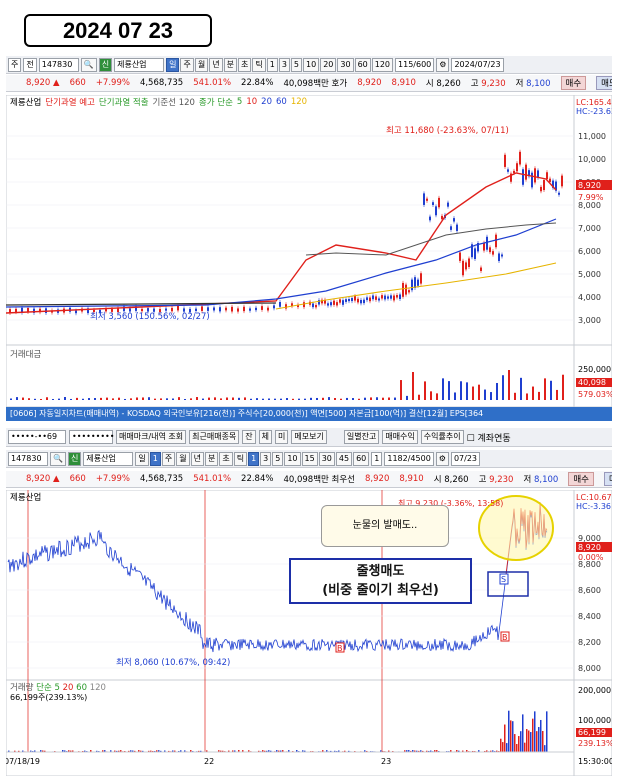  What do you see at coordinates (278, 458) in the screenshot?
I see `minute-period-btn-10: 5` at bounding box center [278, 458].